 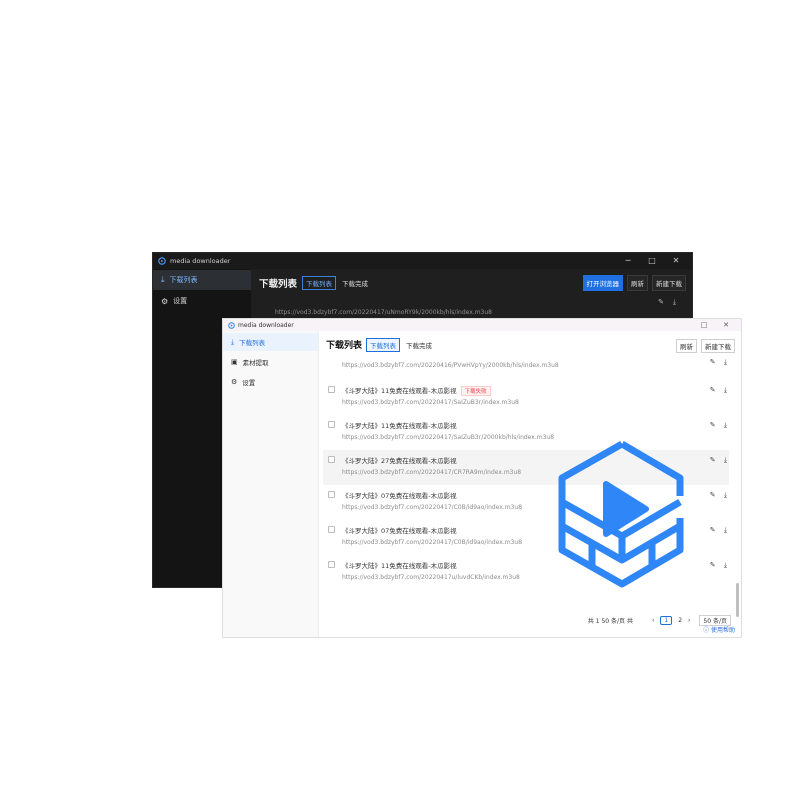 I want to click on image-icon: ▣, so click(x=234, y=362).